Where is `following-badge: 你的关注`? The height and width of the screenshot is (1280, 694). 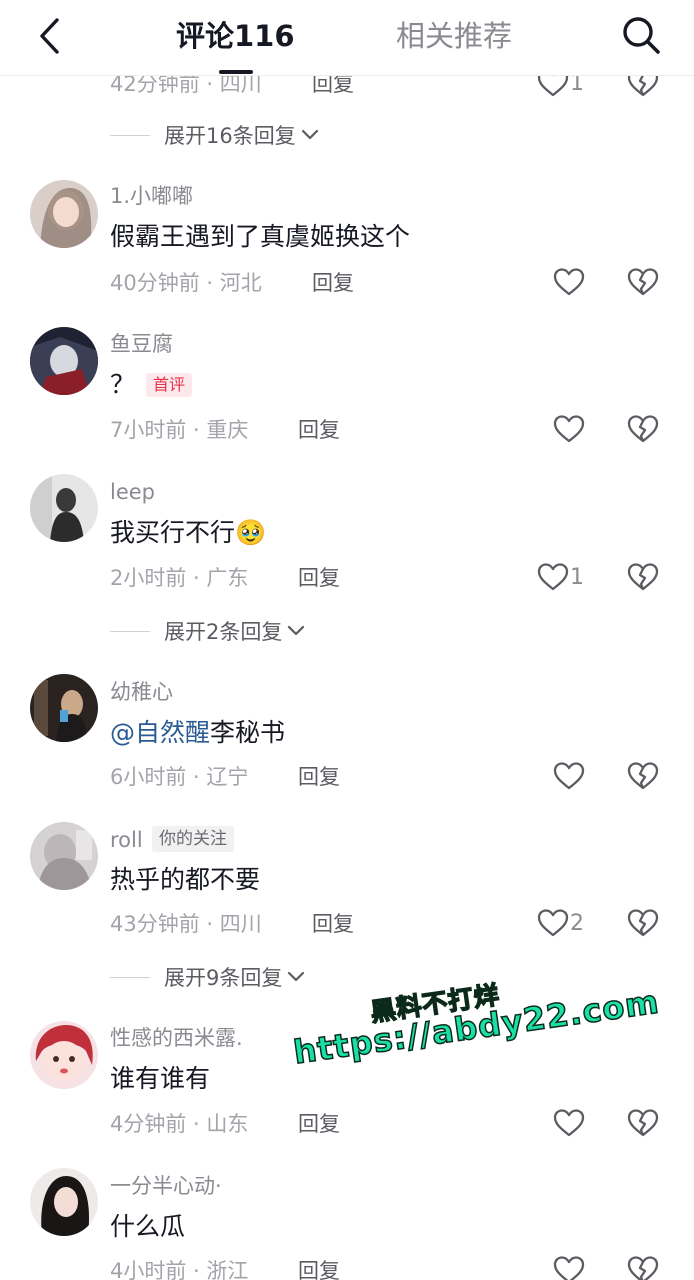
following-badge: 你的关注 is located at coordinates (193, 839).